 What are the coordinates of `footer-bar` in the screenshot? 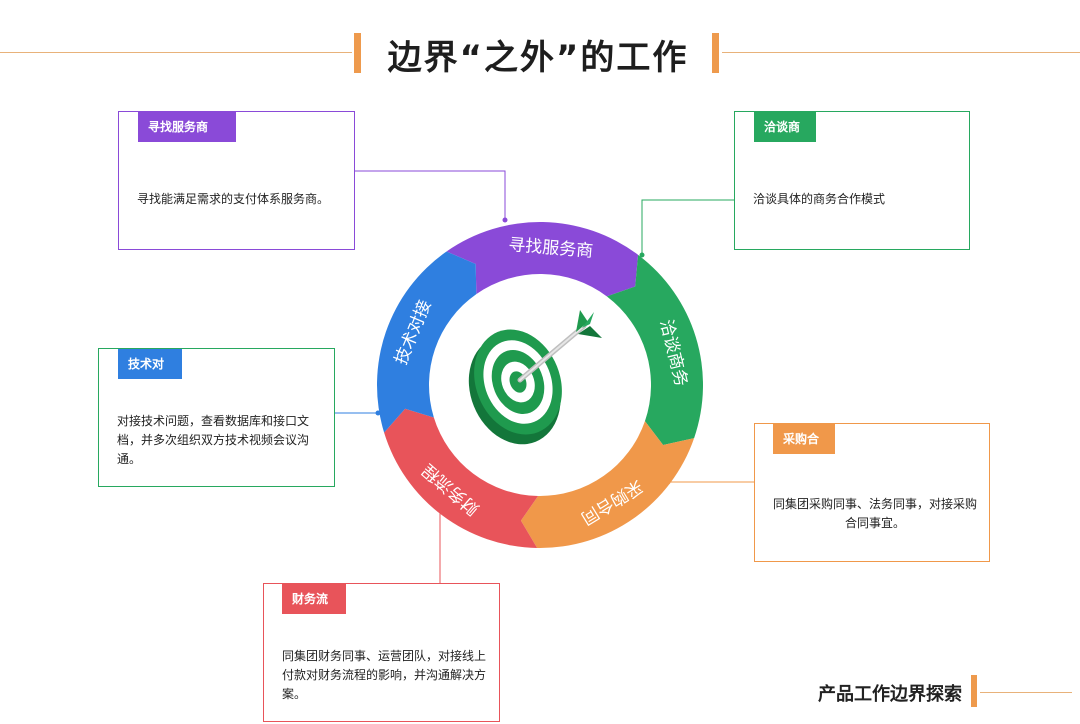 It's located at (974, 691).